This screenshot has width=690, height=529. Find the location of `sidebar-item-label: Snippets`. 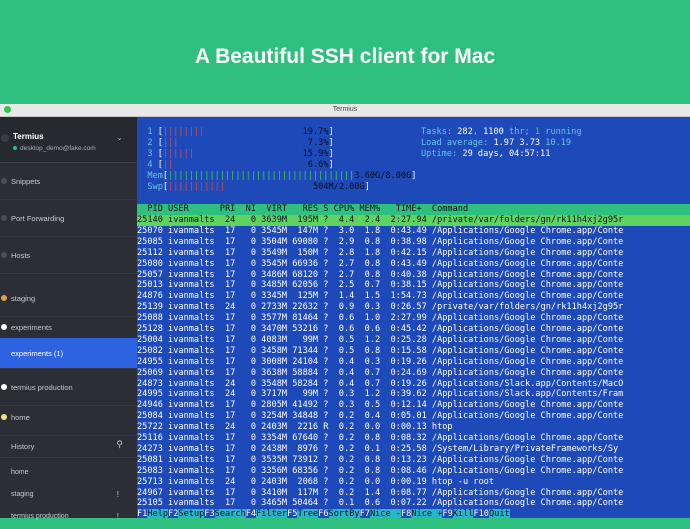

sidebar-item-label: Snippets is located at coordinates (26, 181).